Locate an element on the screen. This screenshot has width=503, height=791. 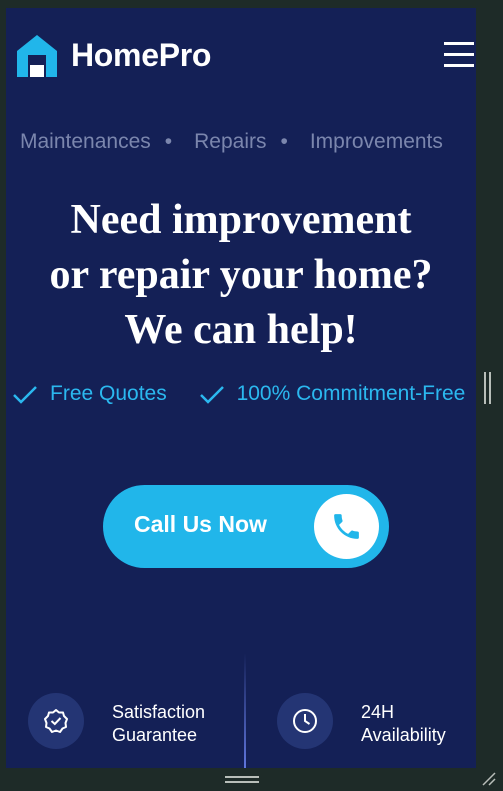
phone-icon-circle is located at coordinates (346, 526).